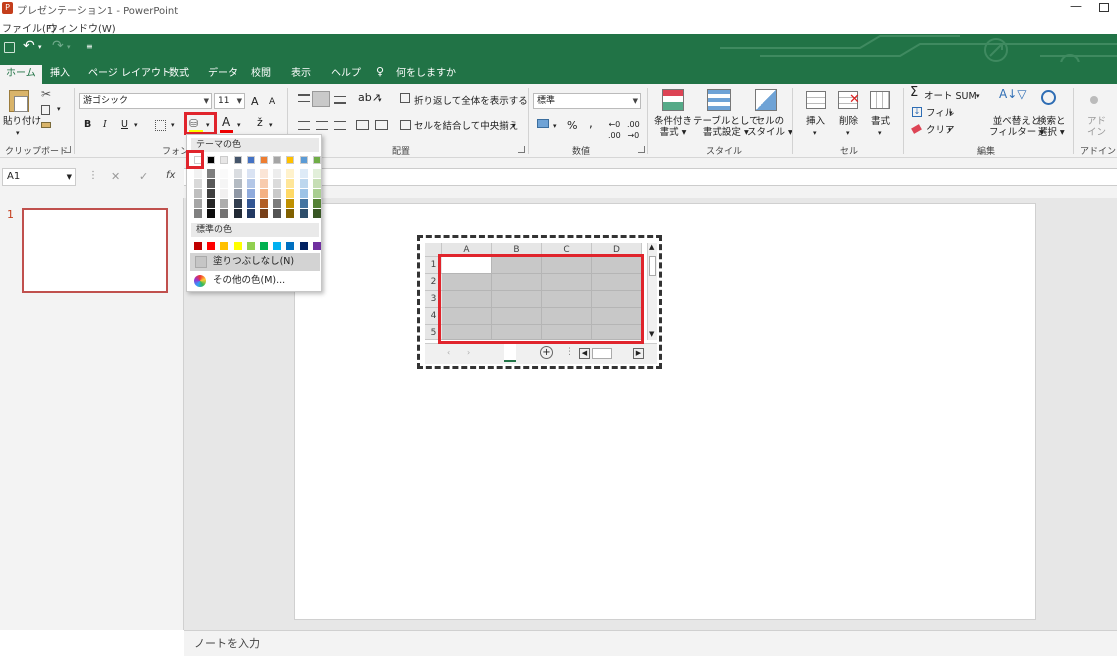 This screenshot has width=1117, height=657. I want to click on tab-home: ホーム, so click(21, 74).